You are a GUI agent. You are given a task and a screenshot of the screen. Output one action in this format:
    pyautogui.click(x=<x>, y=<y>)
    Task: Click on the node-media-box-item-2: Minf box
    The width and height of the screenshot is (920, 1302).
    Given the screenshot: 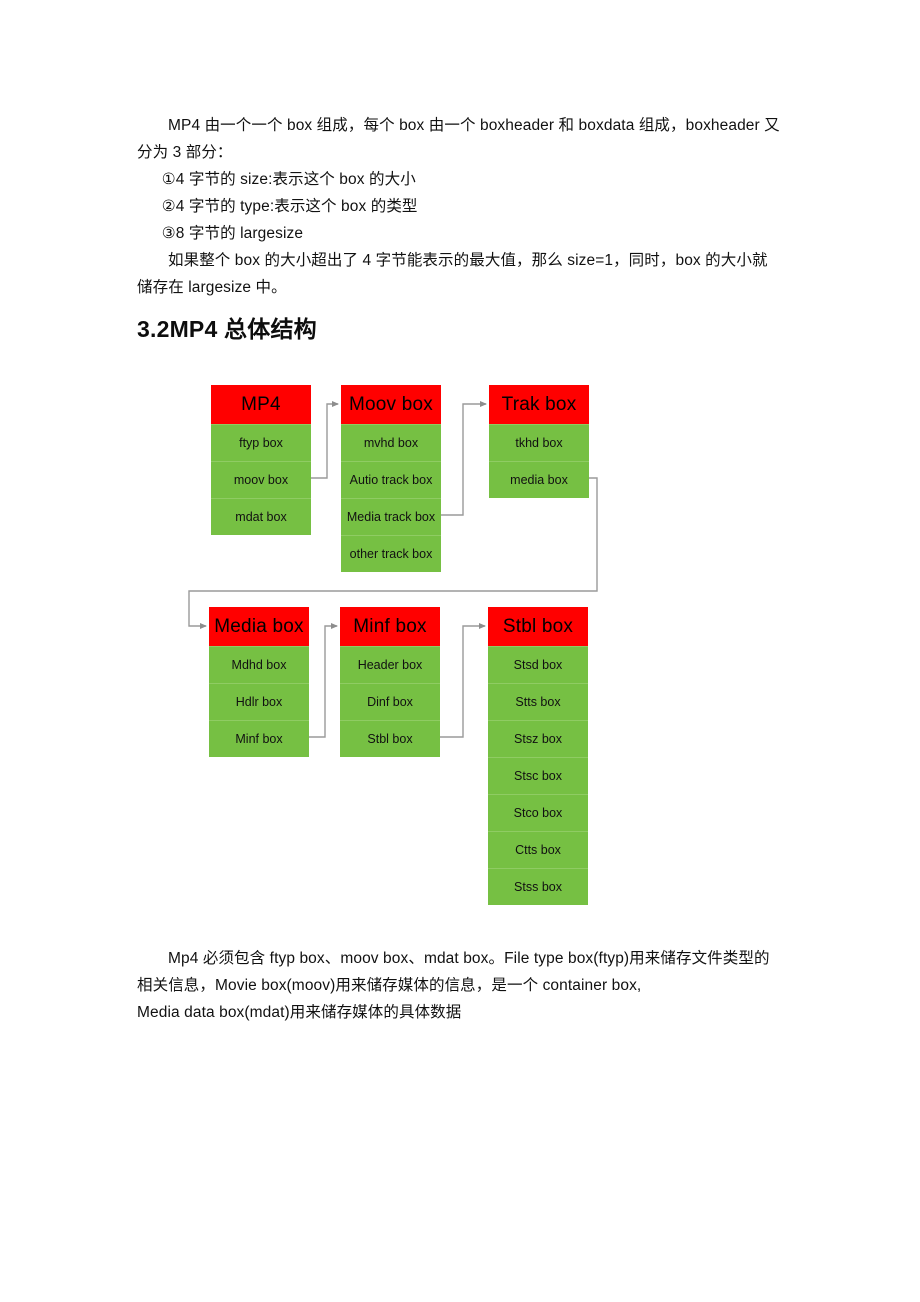 What is the action you would take?
    pyautogui.click(x=259, y=738)
    